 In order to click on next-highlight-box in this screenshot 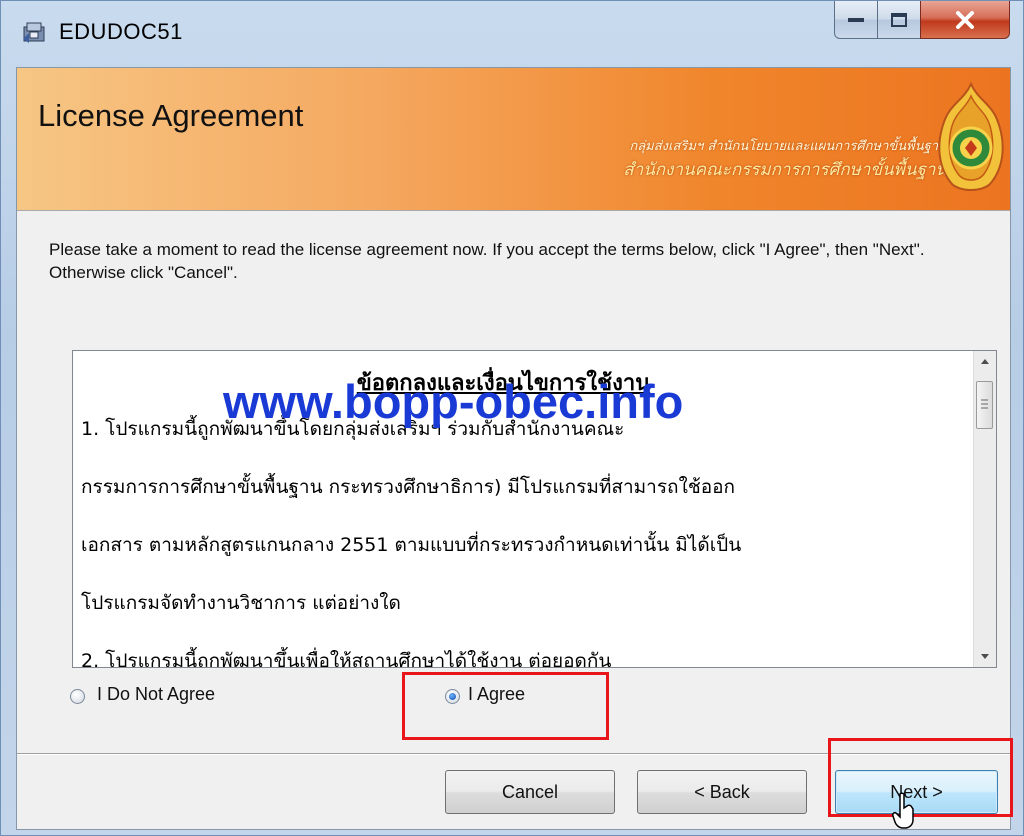, I will do `click(920, 777)`.